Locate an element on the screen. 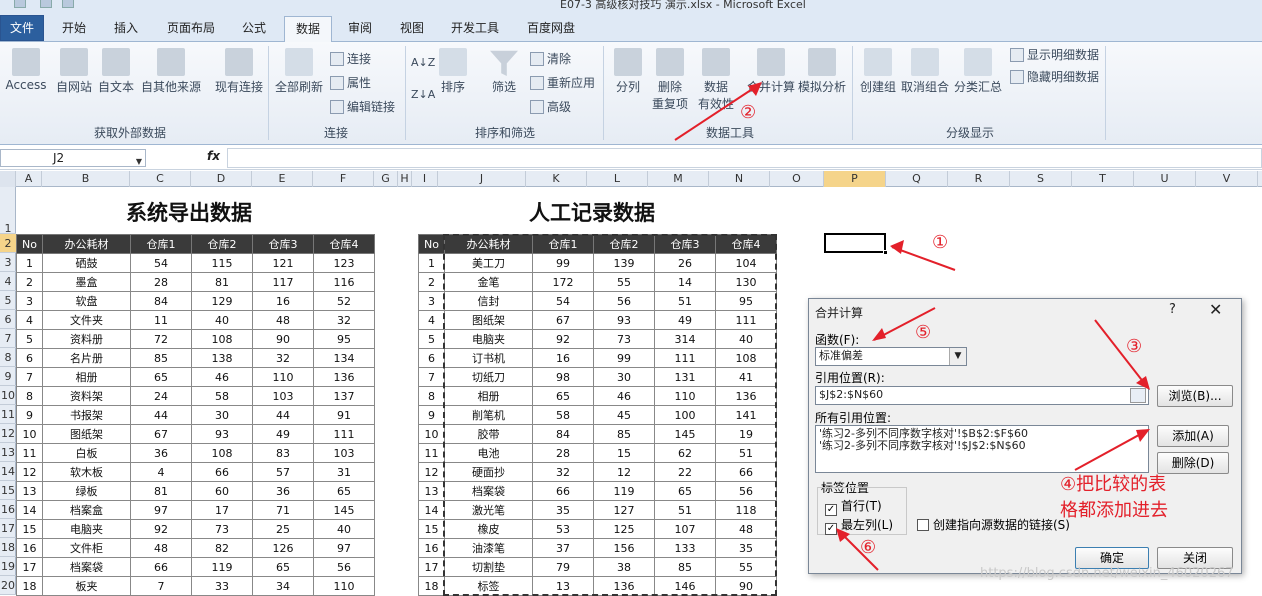  watermark: https://blog.csdn.net/weixin_46020267 is located at coordinates (1107, 573).